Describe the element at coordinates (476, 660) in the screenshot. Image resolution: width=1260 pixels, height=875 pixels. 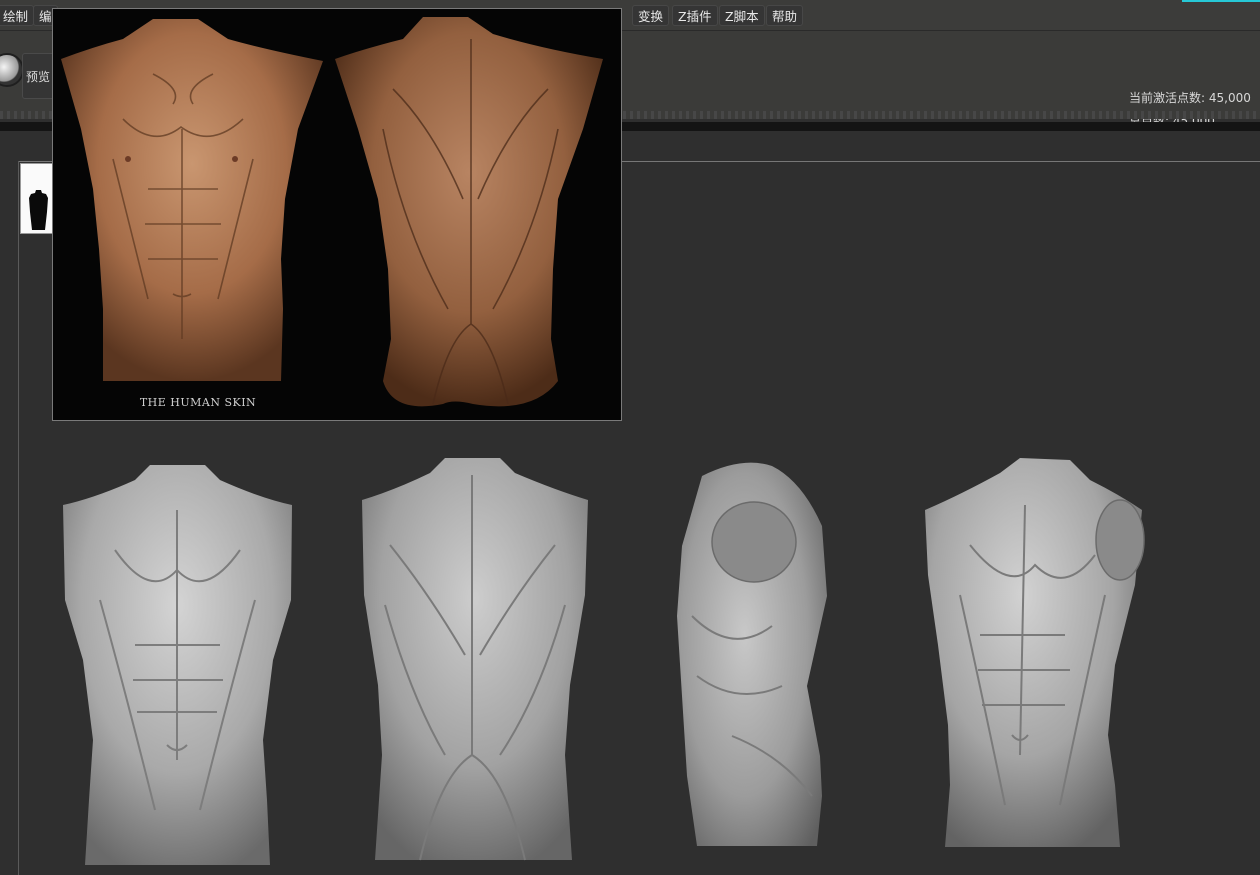
I see `sculpt-back-view` at that location.